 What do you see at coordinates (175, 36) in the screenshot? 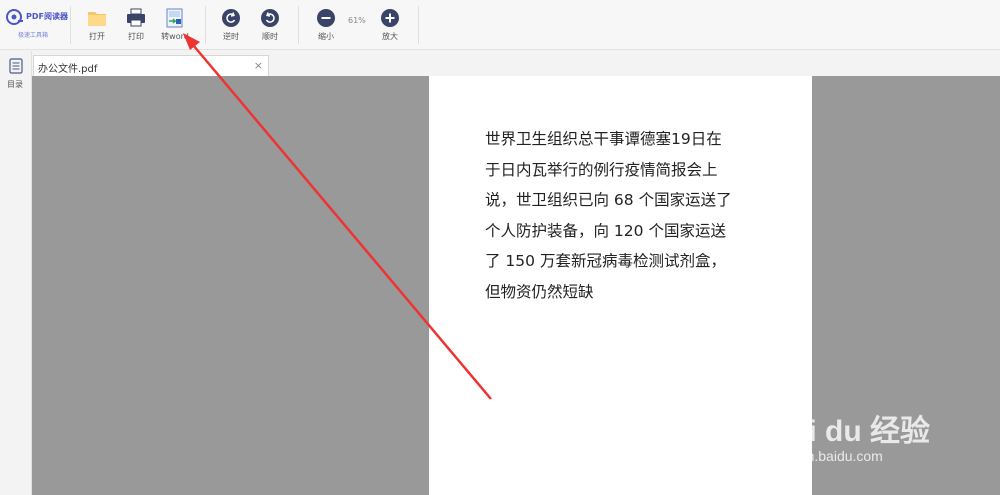
I see `convert-to-word-label: 转word` at bounding box center [175, 36].